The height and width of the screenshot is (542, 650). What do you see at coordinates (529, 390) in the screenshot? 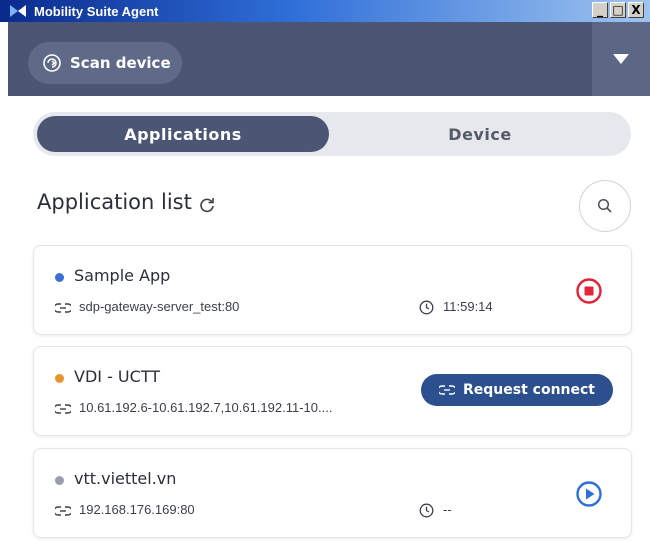
I see `request-connect-label: Request connect` at bounding box center [529, 390].